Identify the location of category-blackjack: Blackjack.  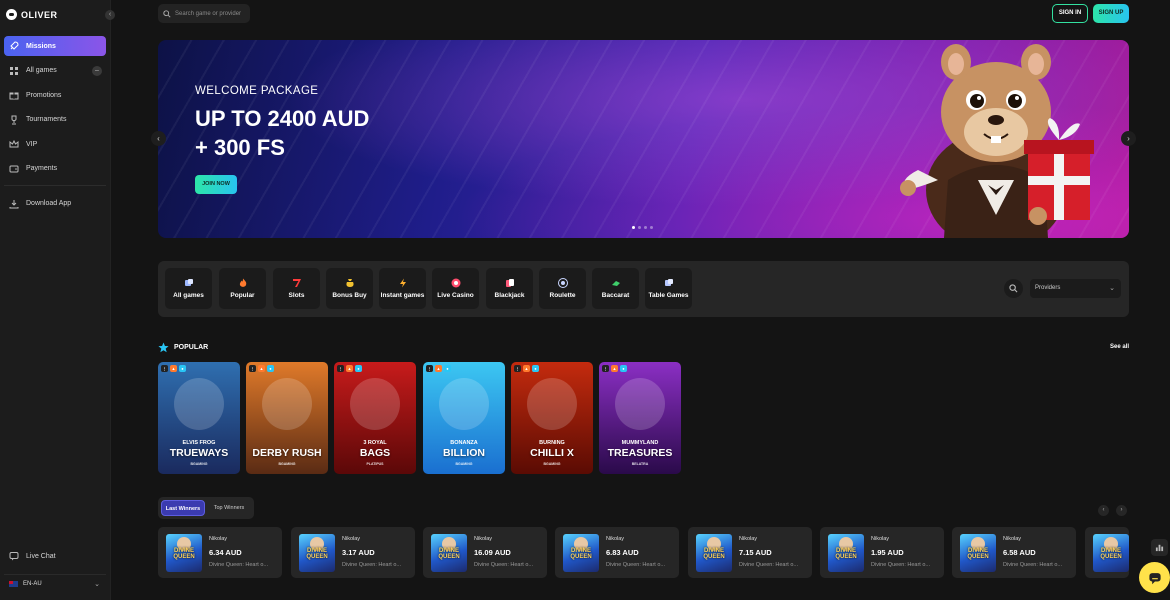
(509, 288).